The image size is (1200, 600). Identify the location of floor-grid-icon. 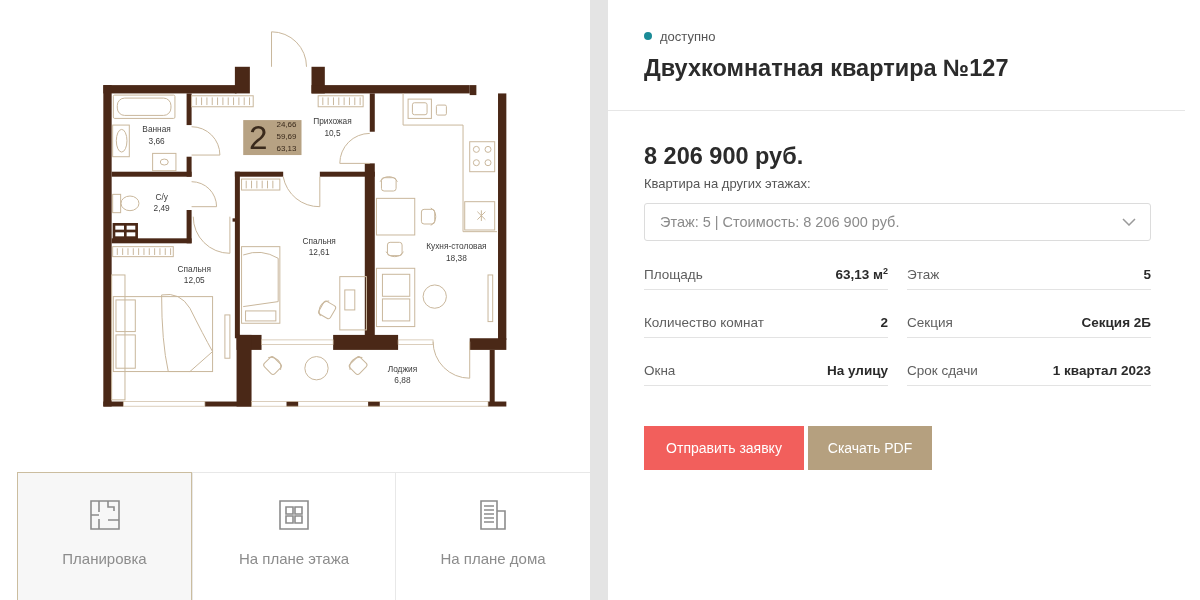
(294, 515).